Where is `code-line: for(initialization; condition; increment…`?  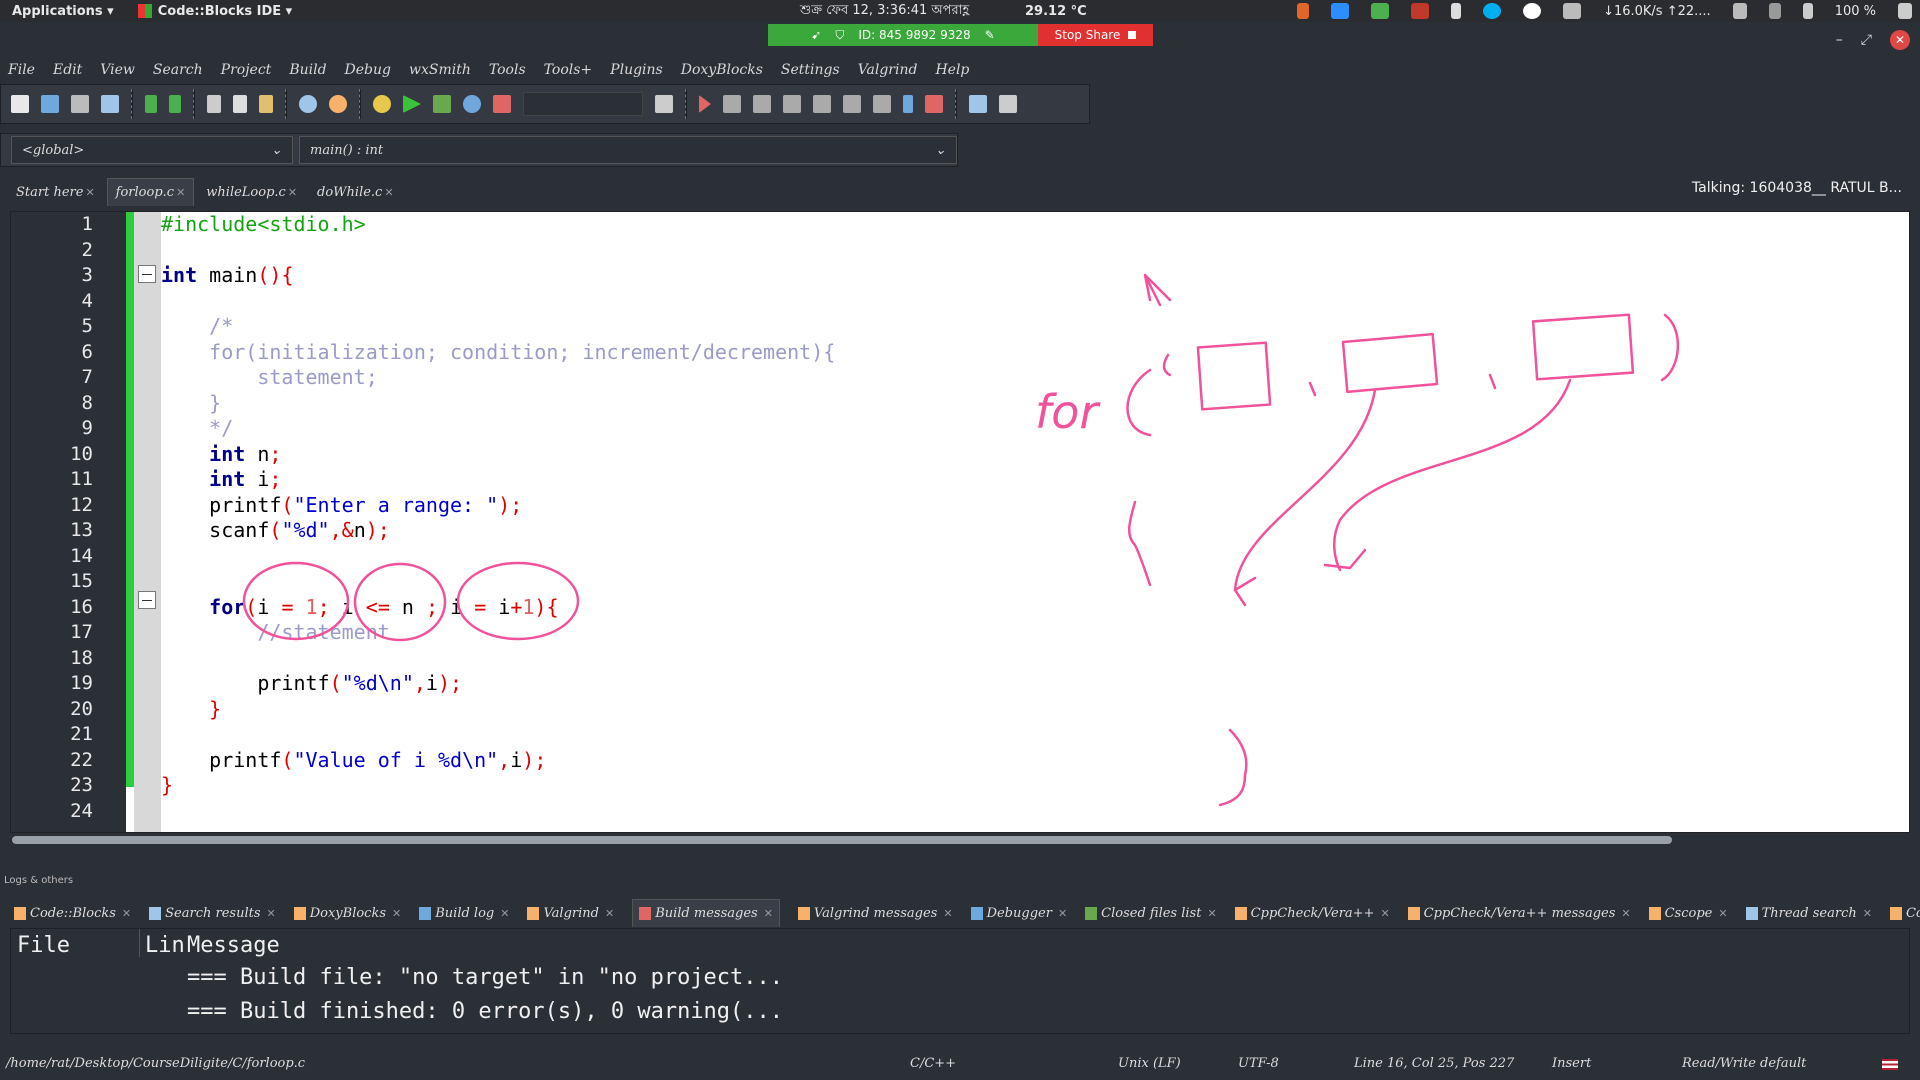 code-line: for(initialization; condition; increment… is located at coordinates (498, 352).